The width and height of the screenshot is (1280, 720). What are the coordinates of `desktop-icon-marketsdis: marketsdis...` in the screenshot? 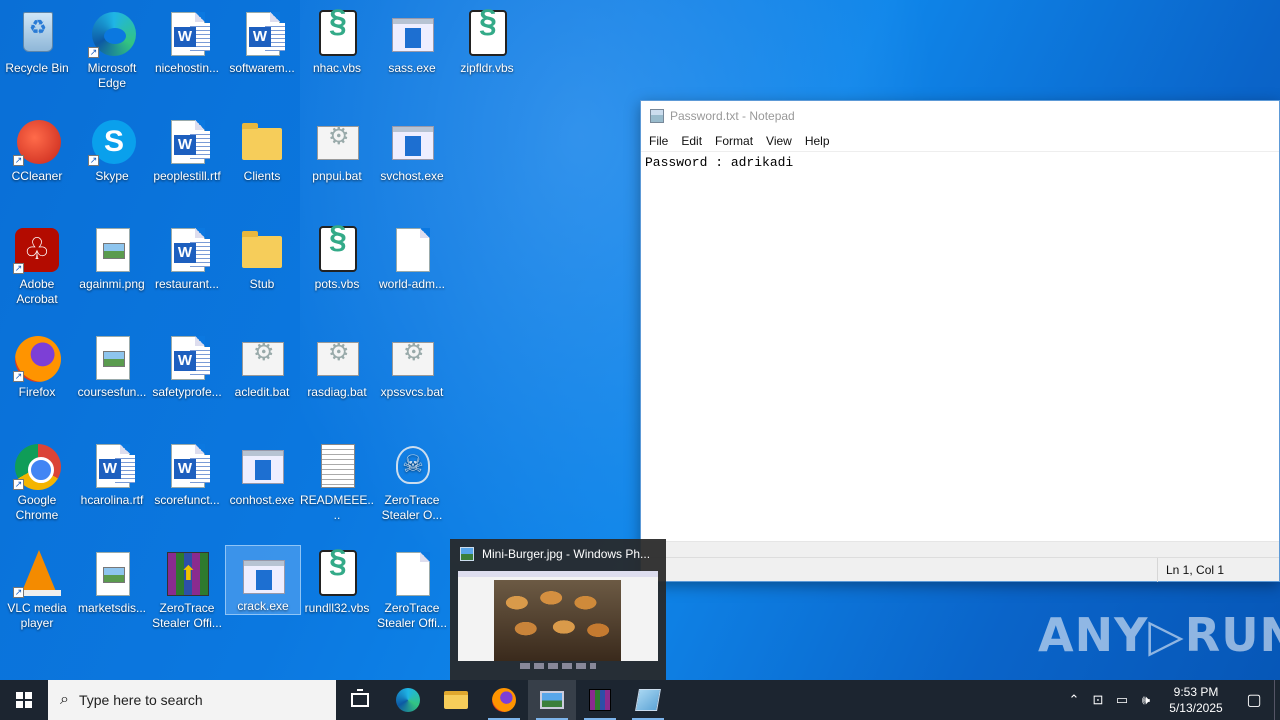 It's located at (112, 595).